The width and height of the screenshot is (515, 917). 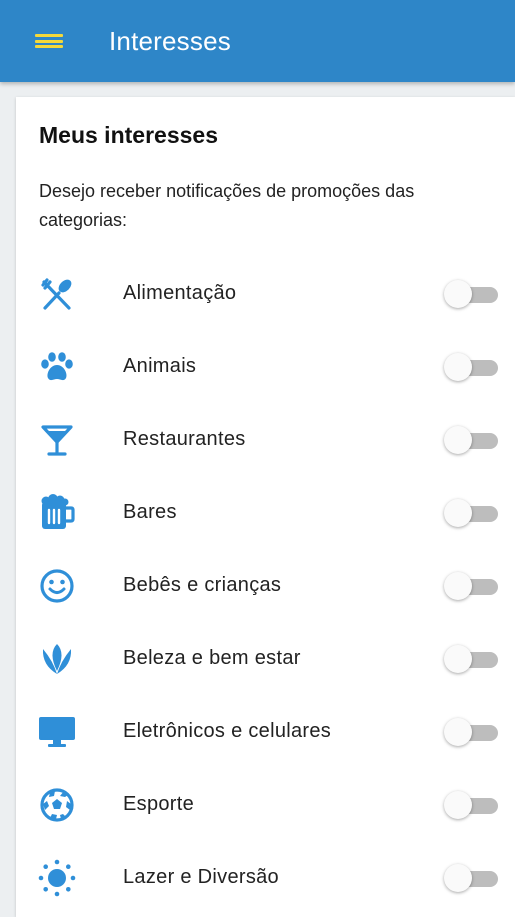 I want to click on category-row-bares: Bares, so click(x=265, y=512).